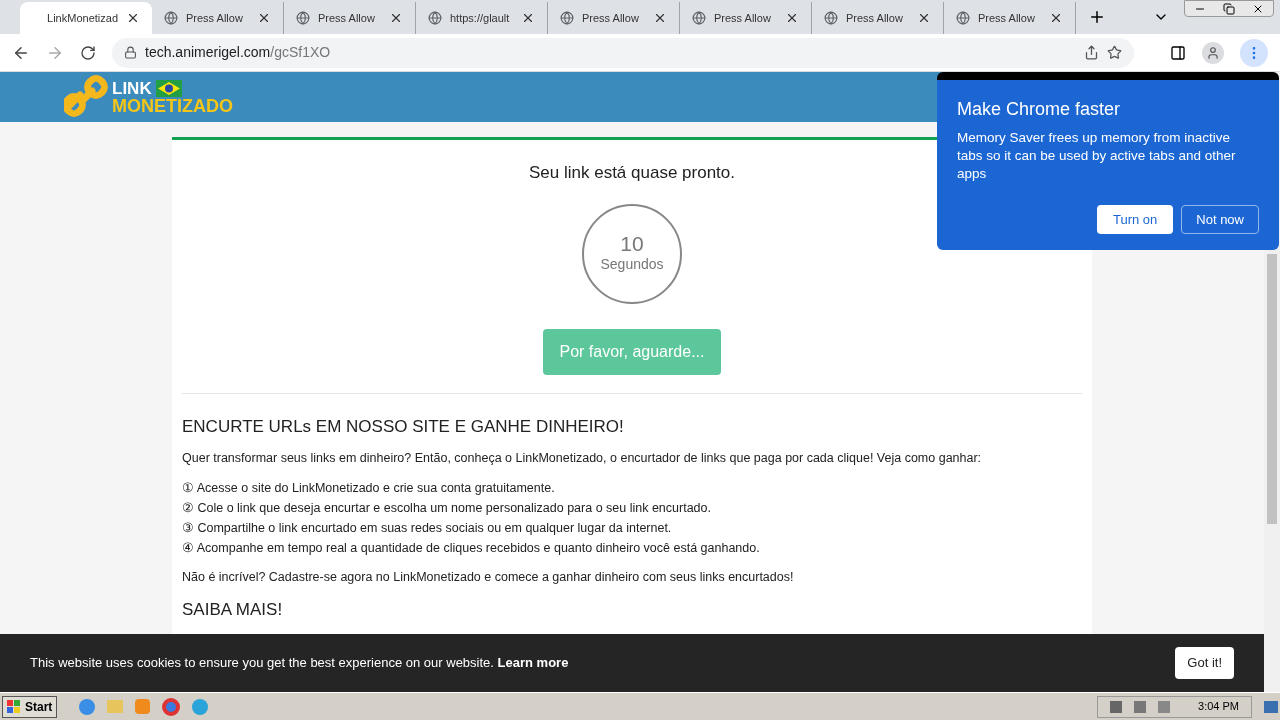 This screenshot has height=720, width=1280. What do you see at coordinates (233, 609) in the screenshot?
I see `article-subtitle: SAIBA MAIS!` at bounding box center [233, 609].